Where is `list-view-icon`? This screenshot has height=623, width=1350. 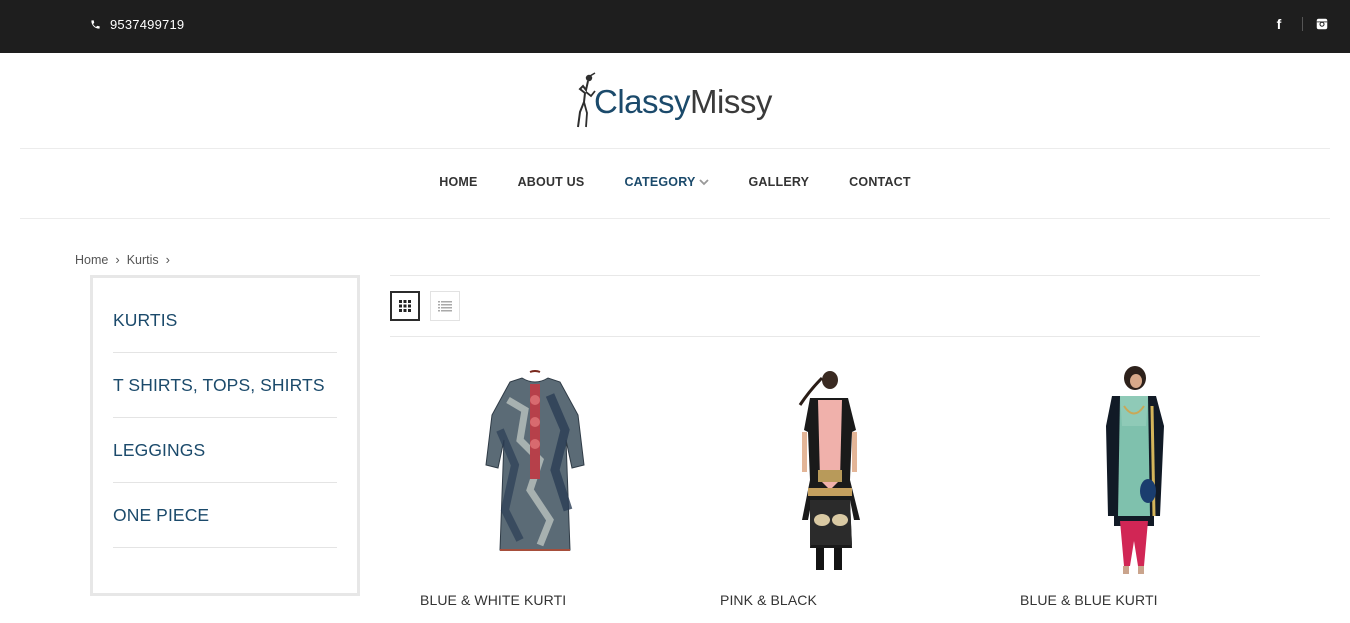 list-view-icon is located at coordinates (445, 305).